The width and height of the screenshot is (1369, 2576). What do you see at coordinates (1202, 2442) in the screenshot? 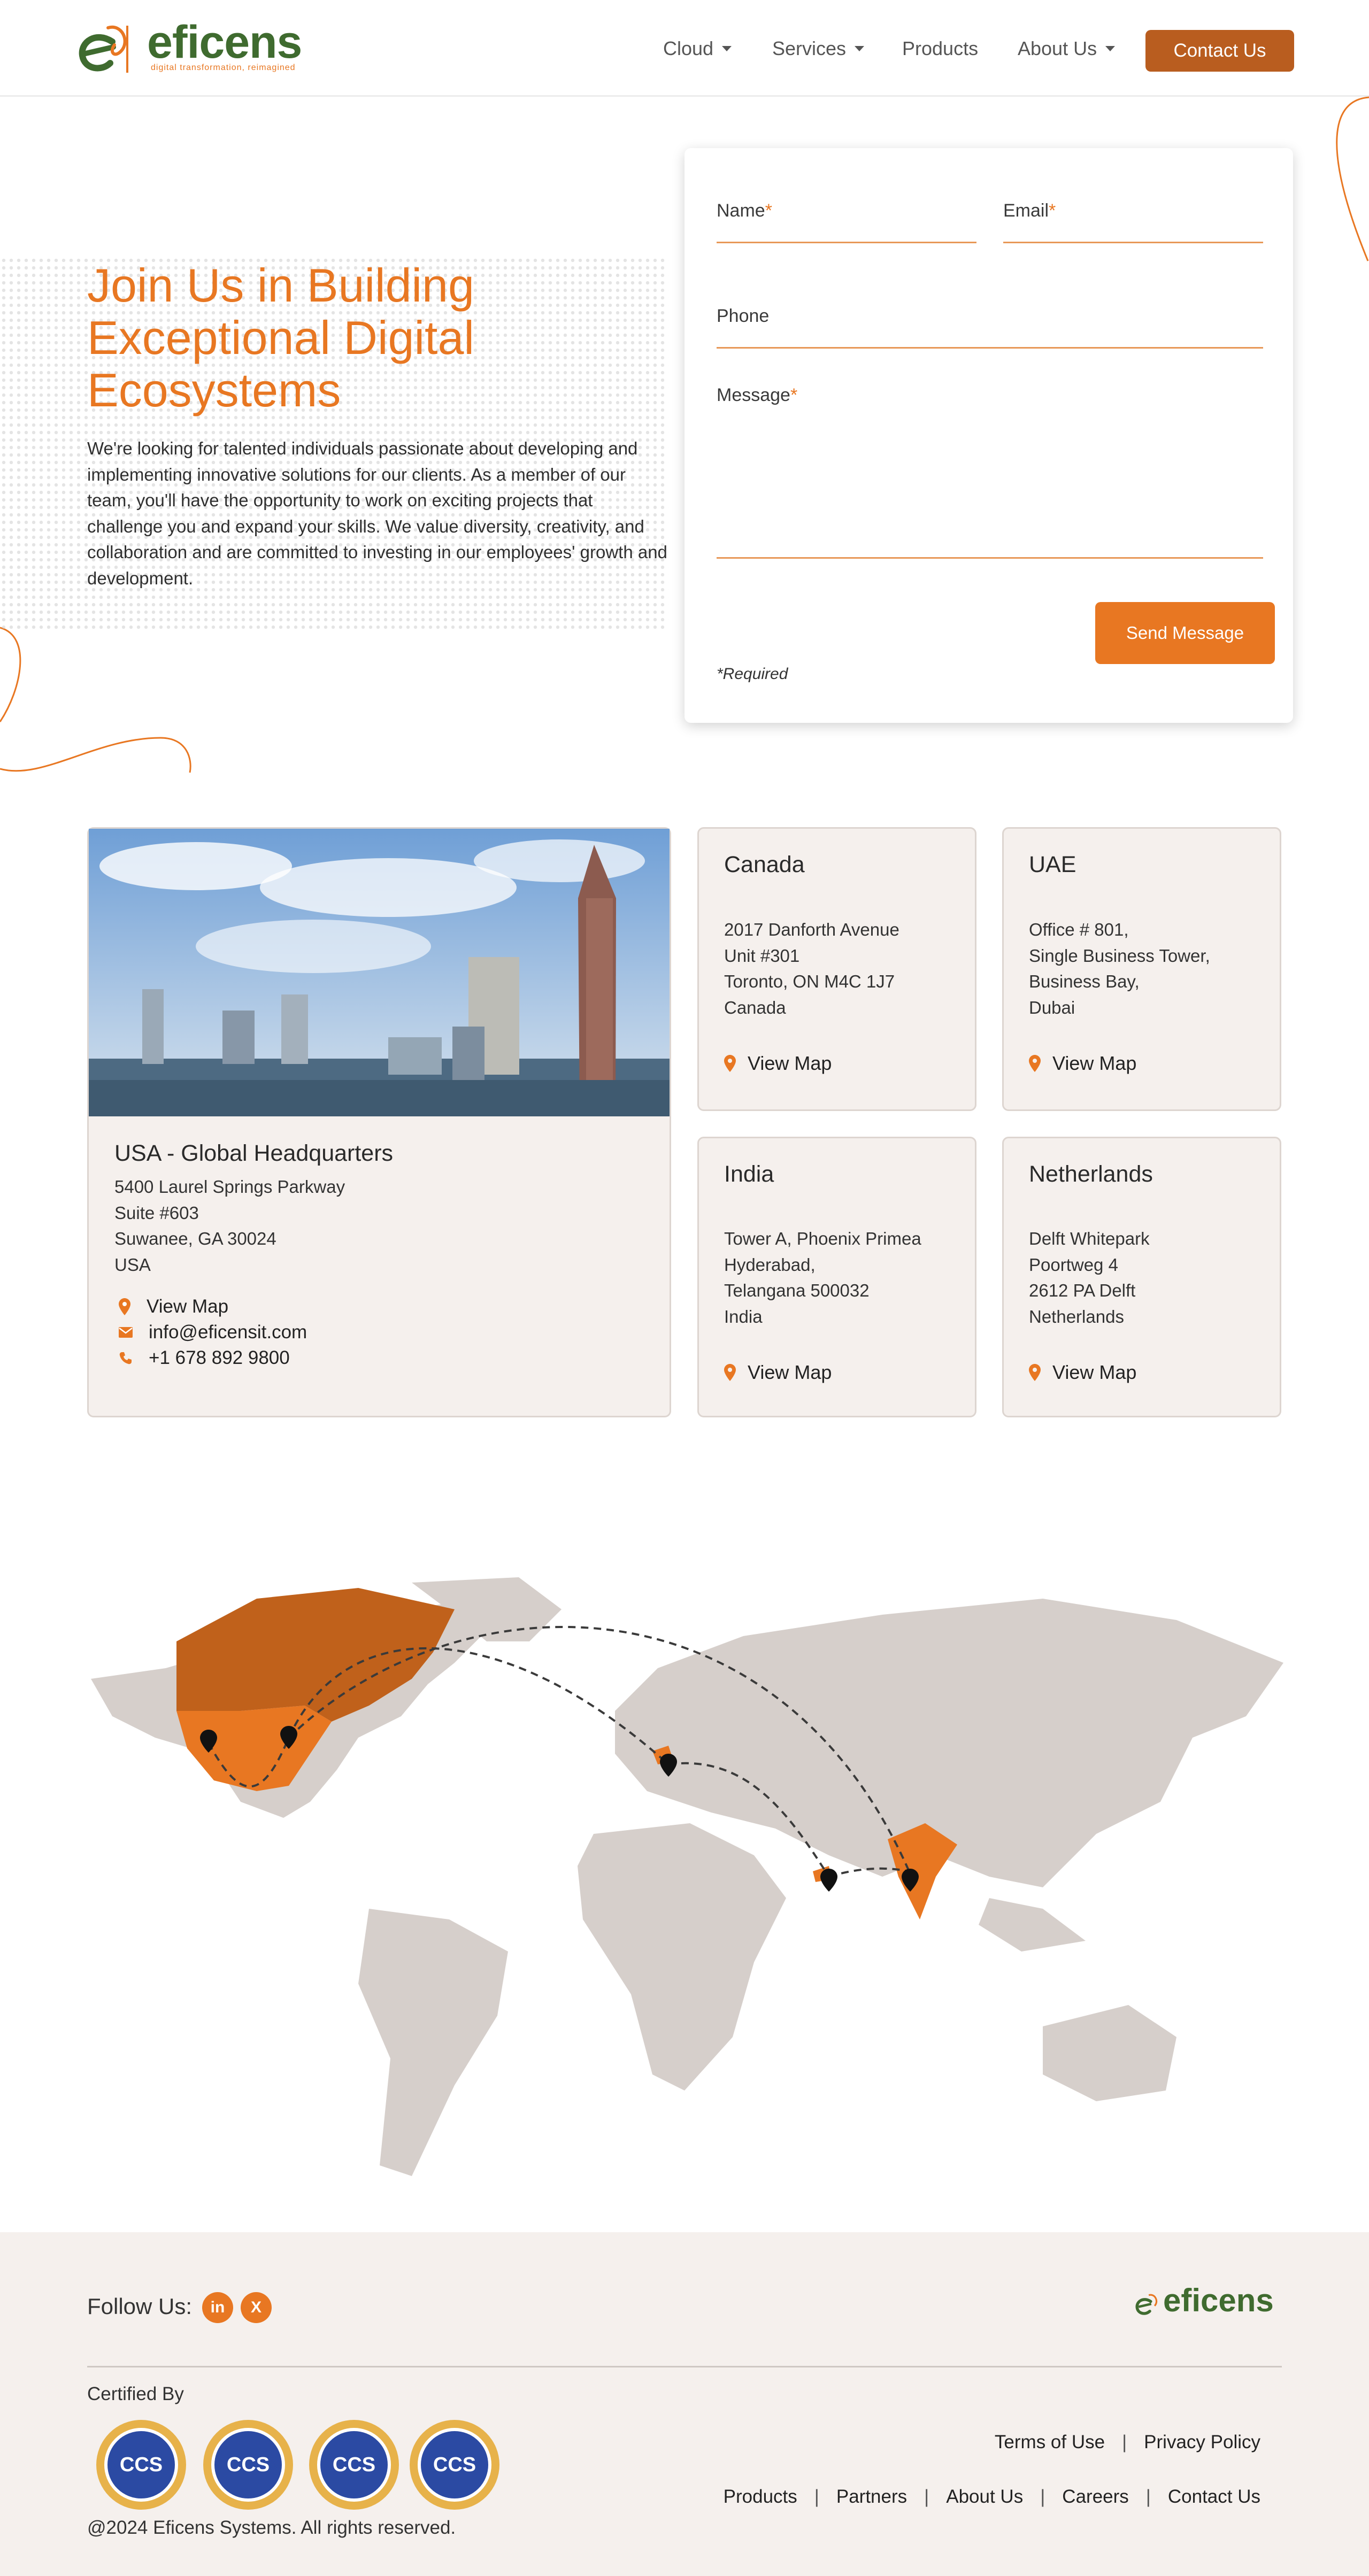
I see `footer-link-privacy: Privacy Policy` at bounding box center [1202, 2442].